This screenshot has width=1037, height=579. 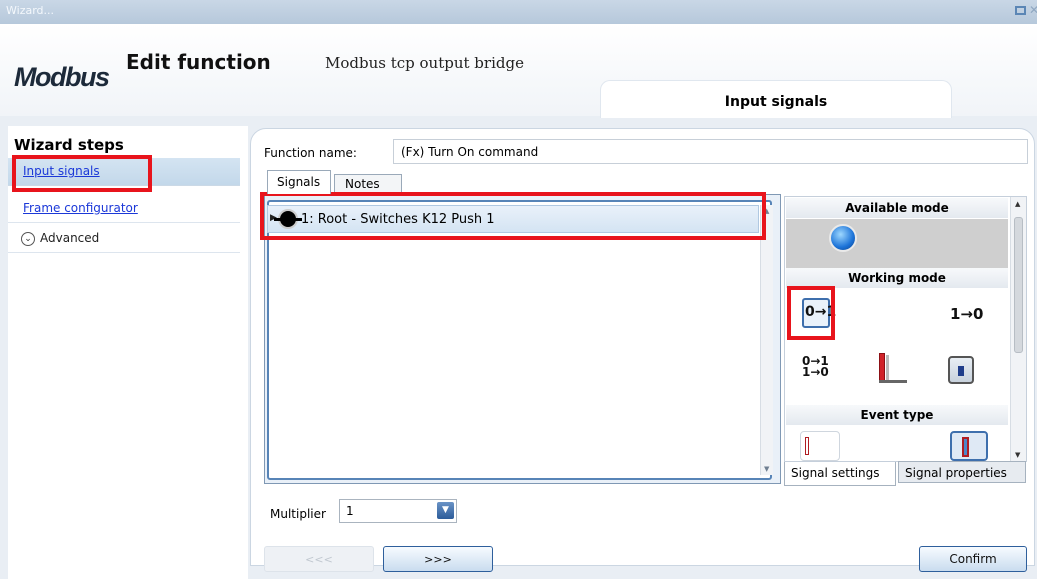 What do you see at coordinates (1020, 10) in the screenshot?
I see `maximize-icon` at bounding box center [1020, 10].